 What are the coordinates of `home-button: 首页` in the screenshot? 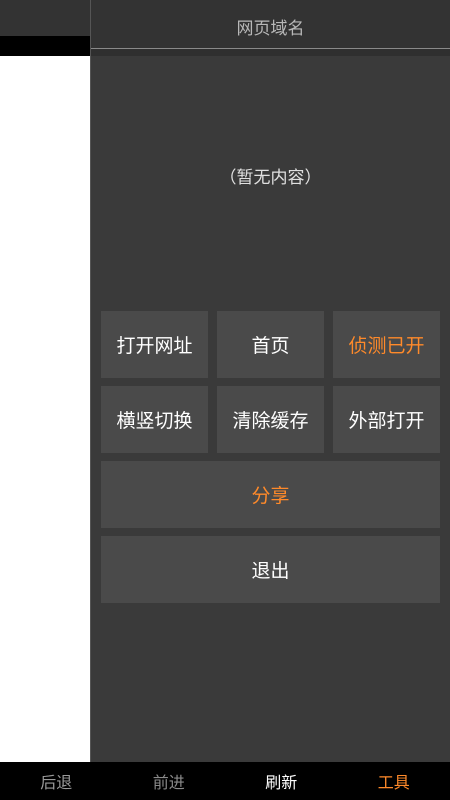 It's located at (270, 344).